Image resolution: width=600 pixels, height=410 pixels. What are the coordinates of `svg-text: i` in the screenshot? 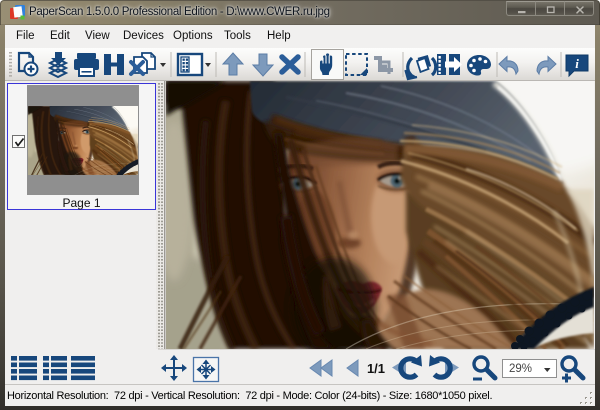 It's located at (577, 63).